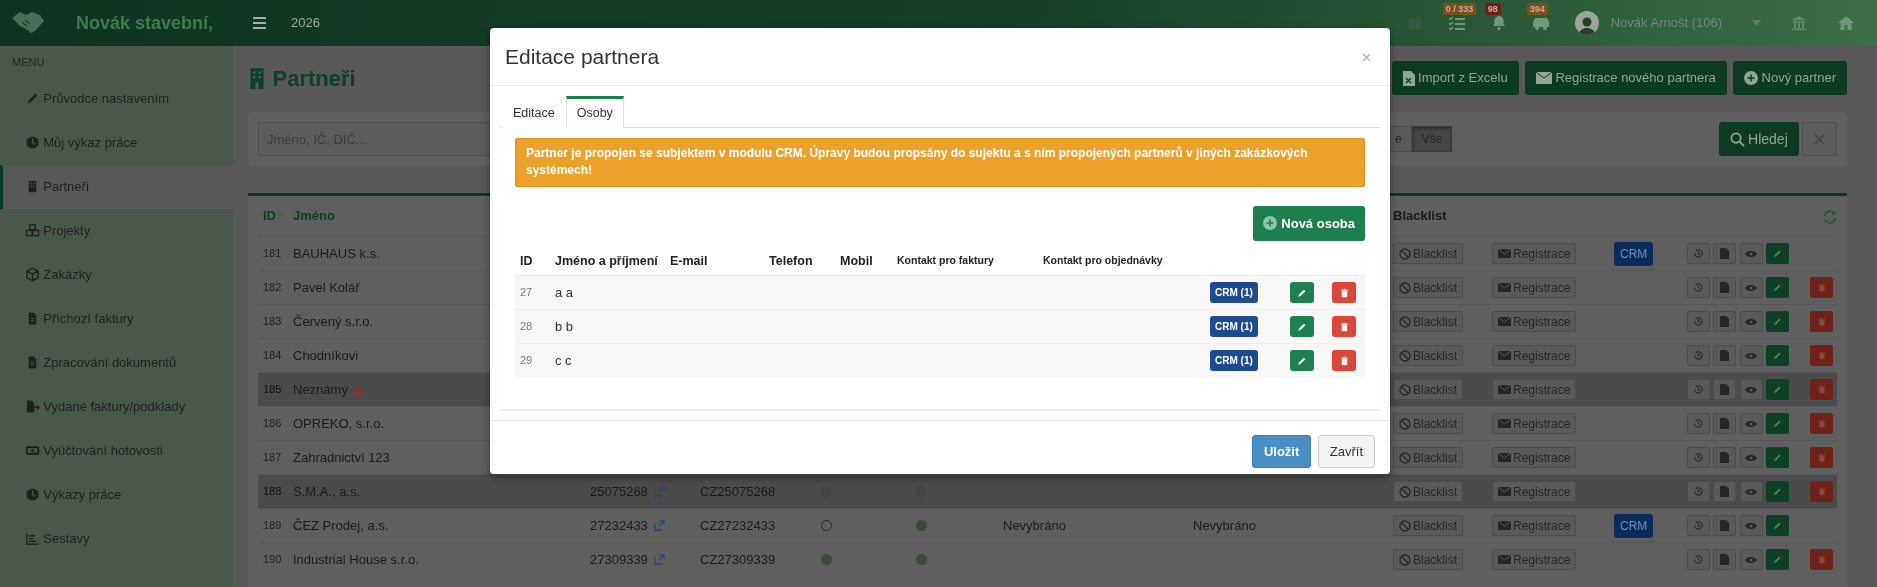  I want to click on plus-circle-icon, so click(1270, 223).